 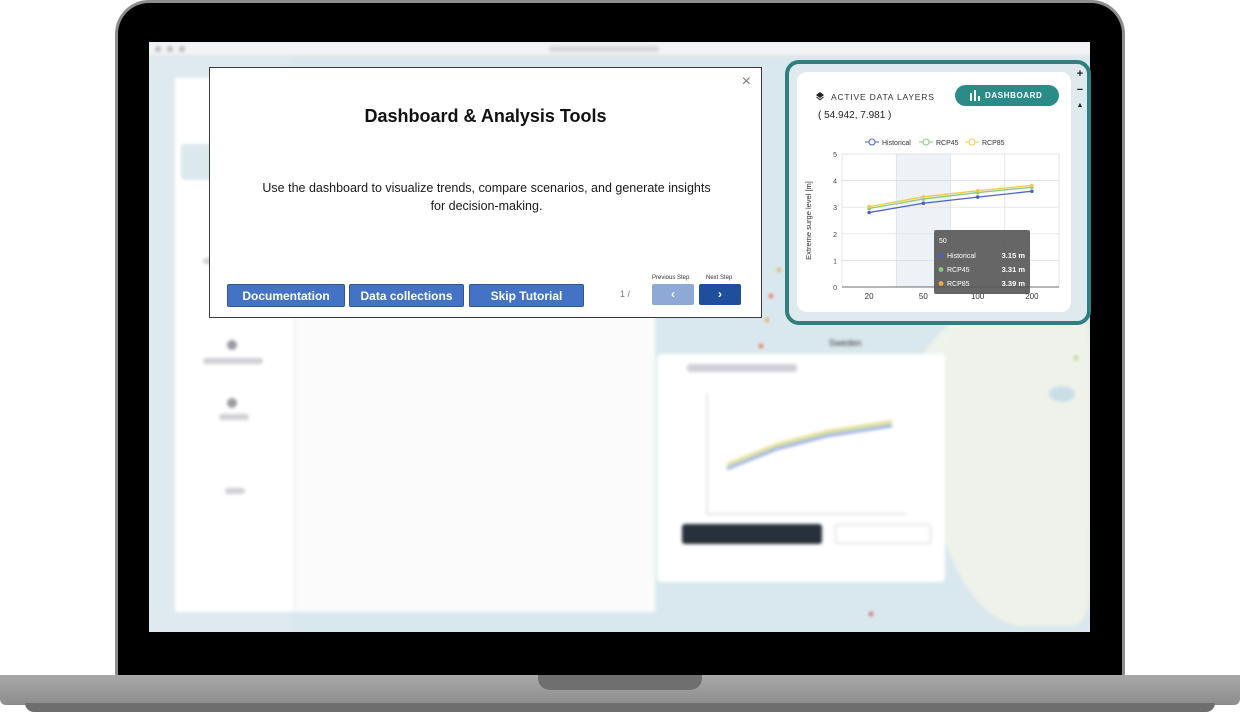 What do you see at coordinates (182, 49) in the screenshot?
I see `browser-refresh-icon` at bounding box center [182, 49].